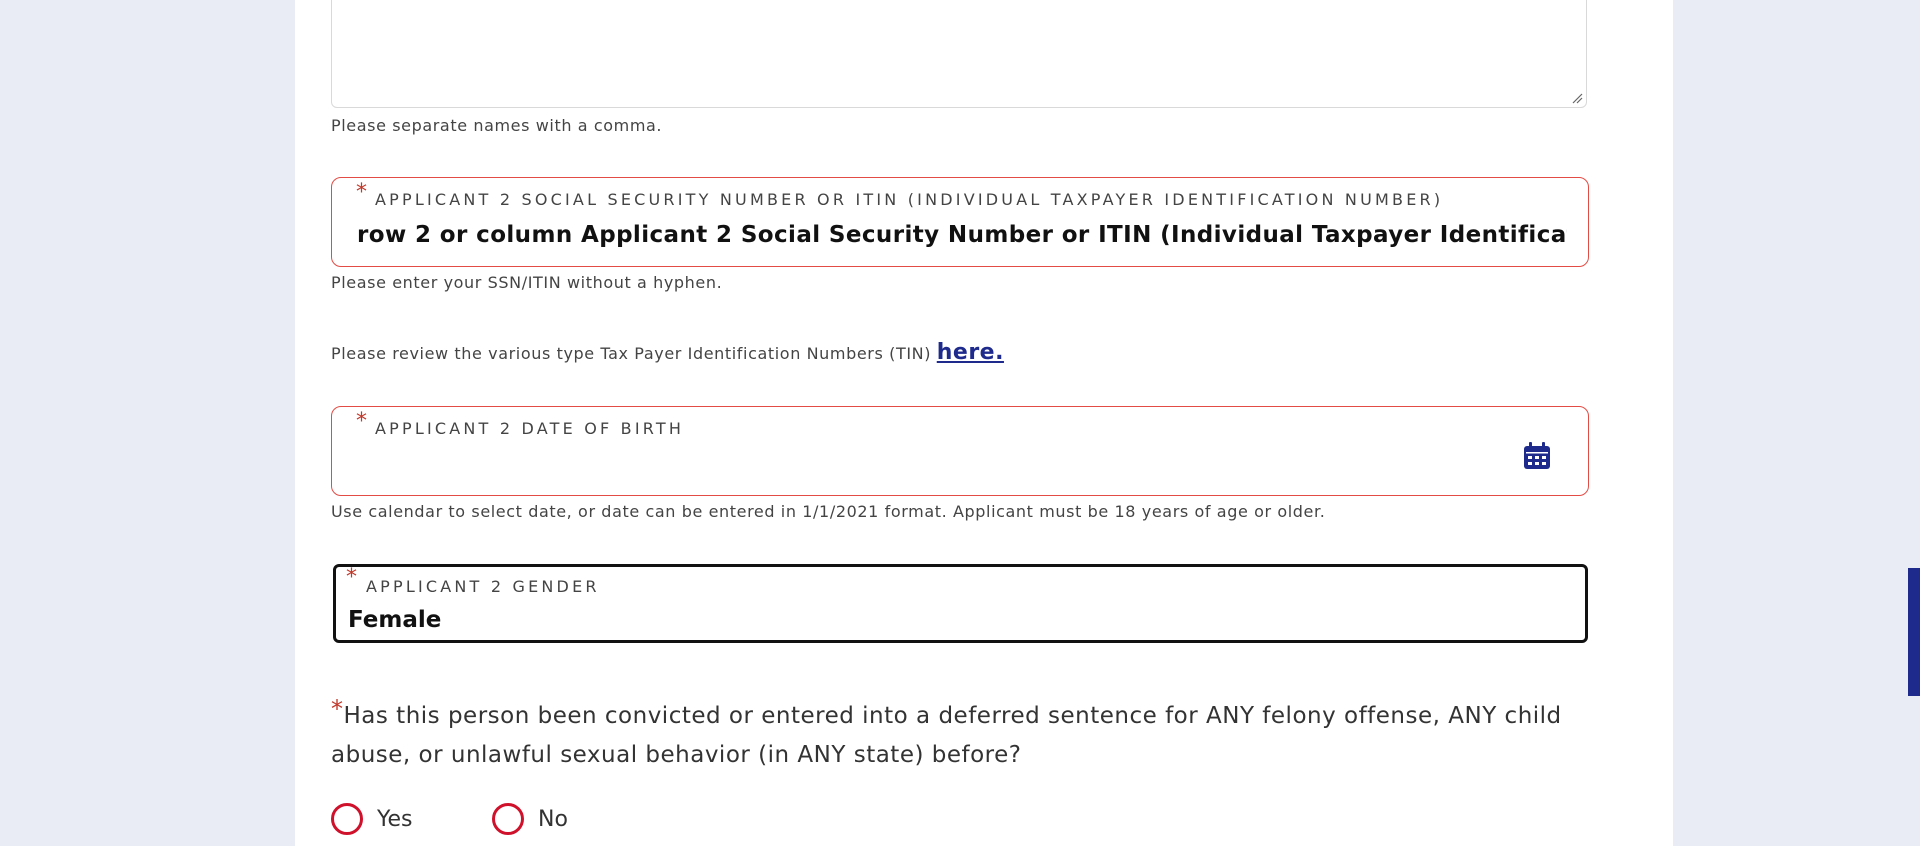 Image resolution: width=1920 pixels, height=846 pixels. Describe the element at coordinates (347, 819) in the screenshot. I see `radio-yes-circle` at that location.